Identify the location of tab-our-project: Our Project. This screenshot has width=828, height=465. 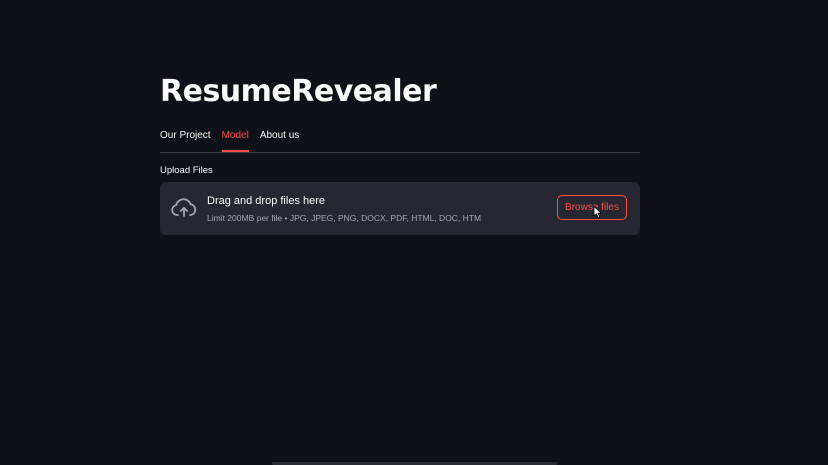
(185, 138).